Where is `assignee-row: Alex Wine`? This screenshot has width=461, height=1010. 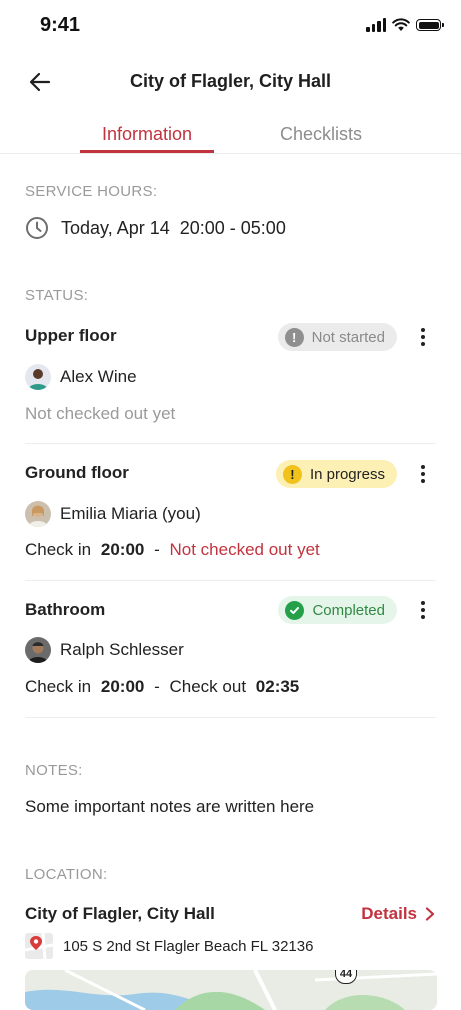
assignee-row: Alex Wine is located at coordinates (81, 377).